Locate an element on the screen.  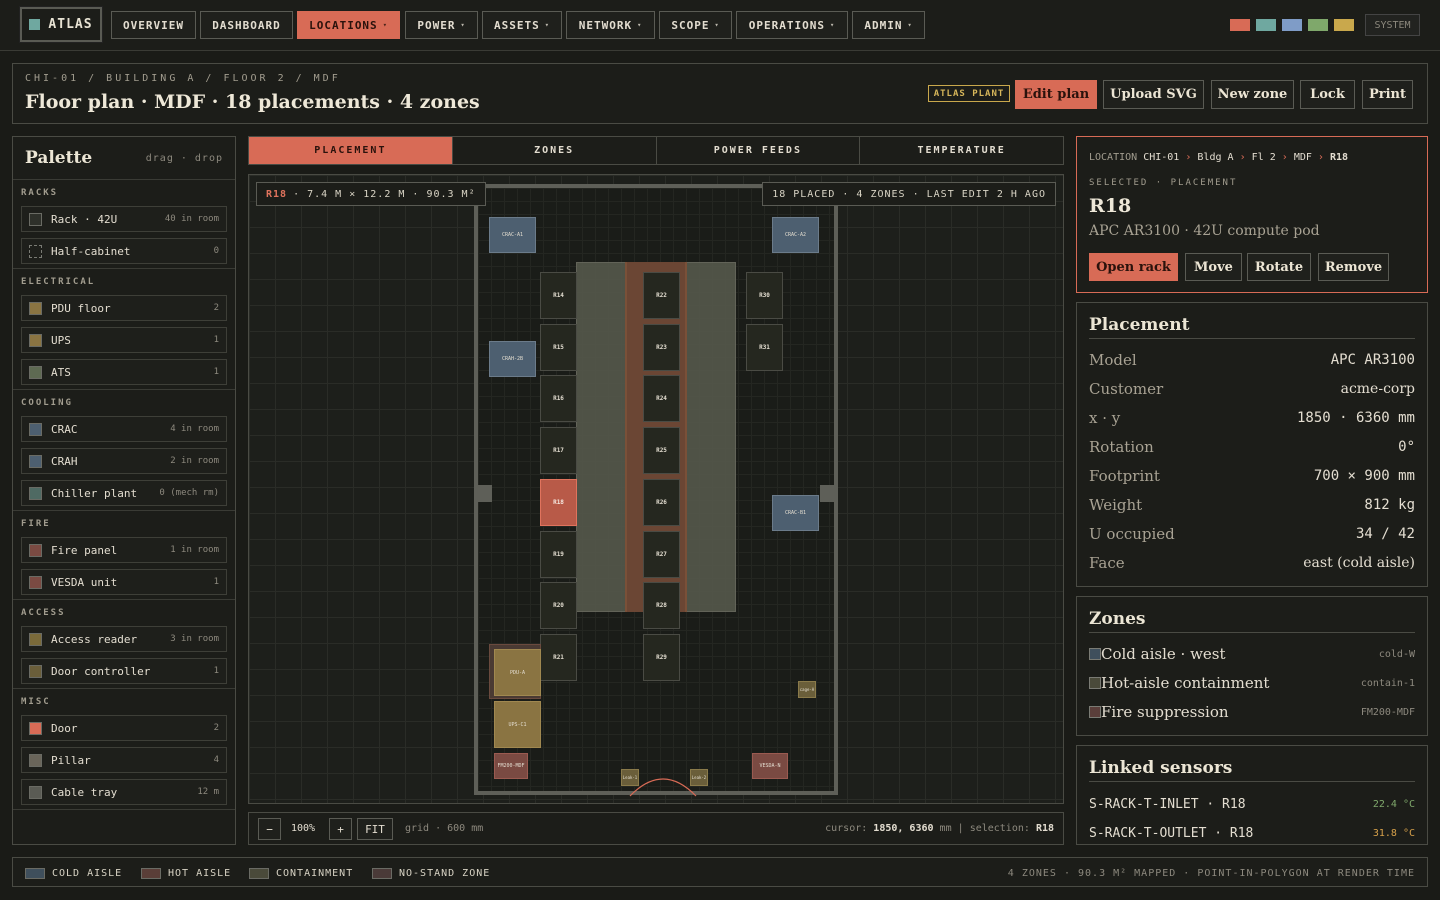
pdu-a: PDU-A is located at coordinates (517, 672).